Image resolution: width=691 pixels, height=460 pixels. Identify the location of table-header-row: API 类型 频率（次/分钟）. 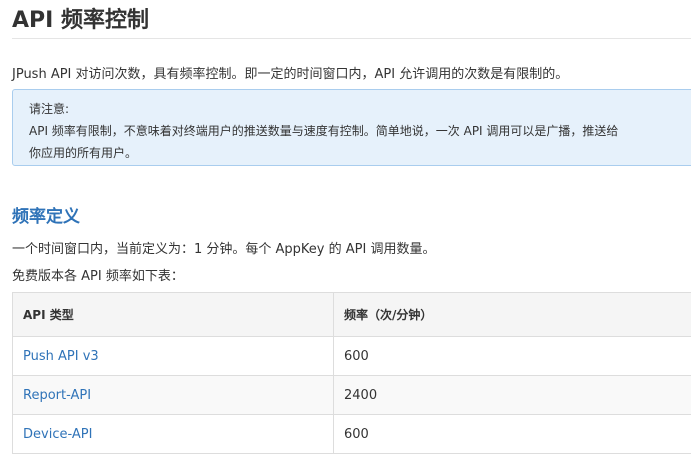
(351, 314).